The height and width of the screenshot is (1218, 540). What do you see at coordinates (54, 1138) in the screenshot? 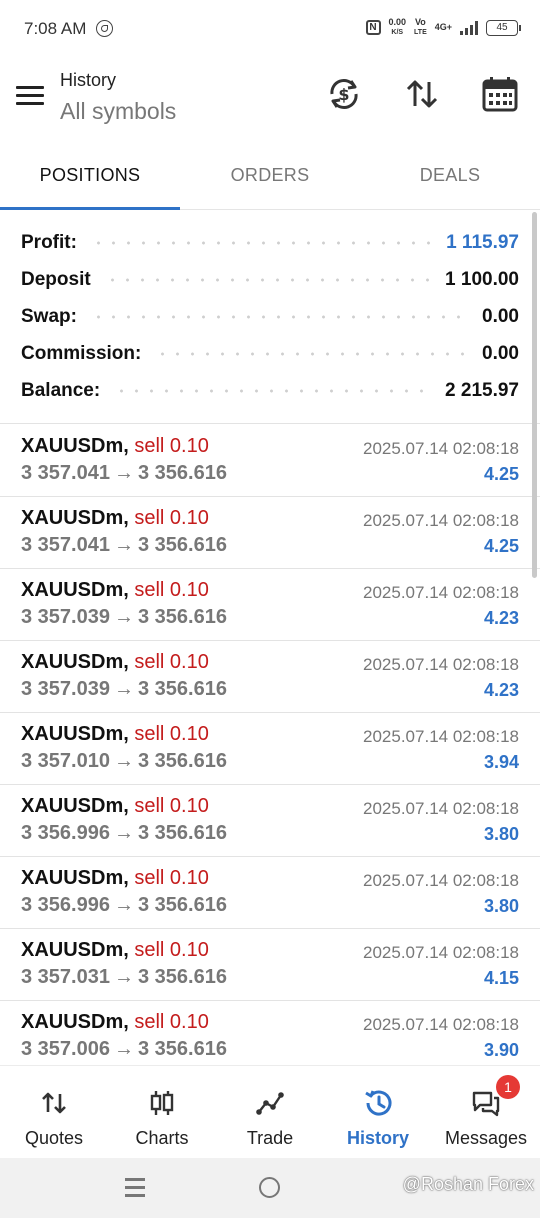
I see `nav-quotes-label: Quotes` at bounding box center [54, 1138].